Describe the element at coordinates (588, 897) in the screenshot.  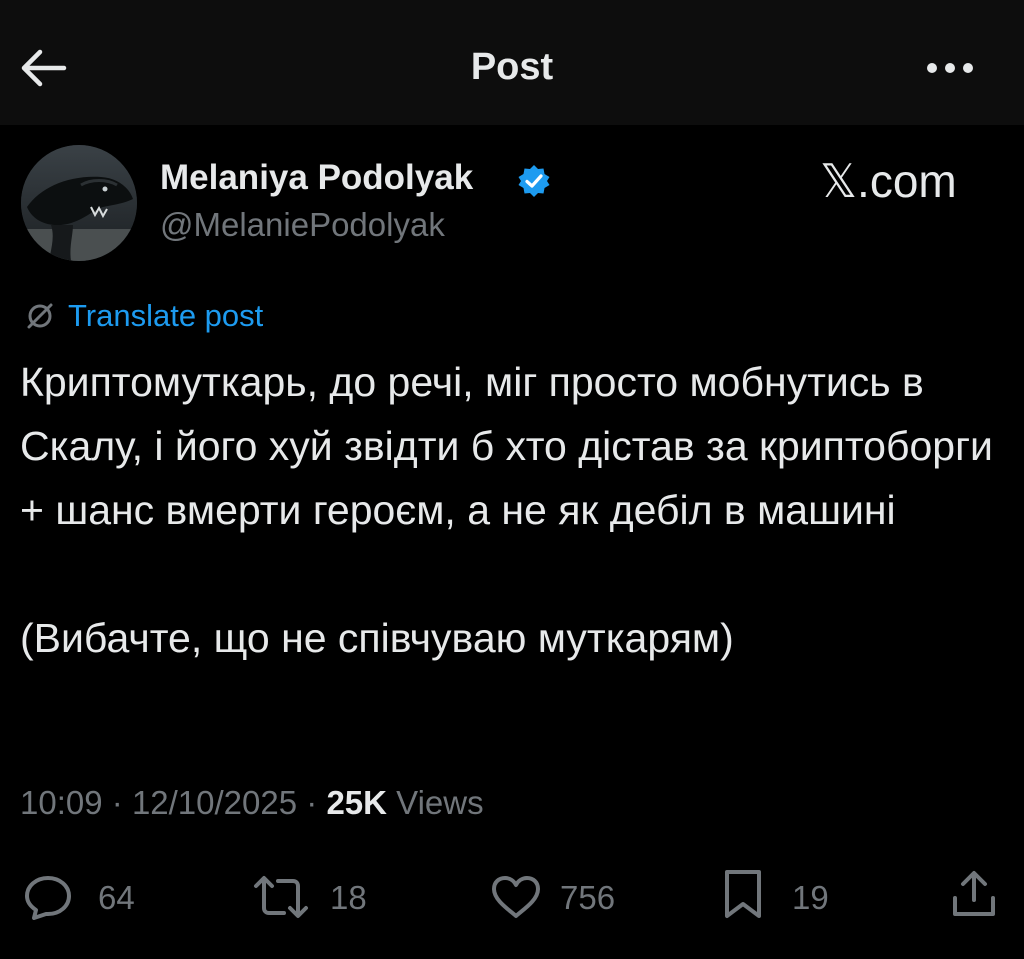
I see `like-count: 756` at that location.